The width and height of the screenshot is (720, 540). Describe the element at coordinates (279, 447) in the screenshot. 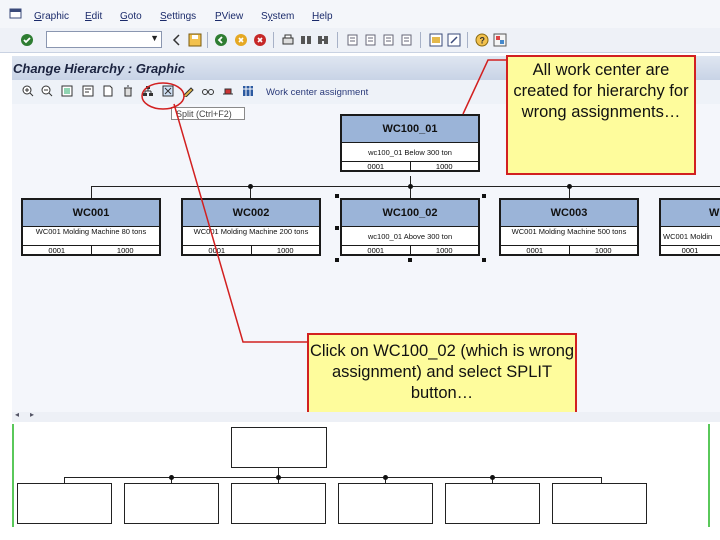

I see `overview-root-node` at that location.